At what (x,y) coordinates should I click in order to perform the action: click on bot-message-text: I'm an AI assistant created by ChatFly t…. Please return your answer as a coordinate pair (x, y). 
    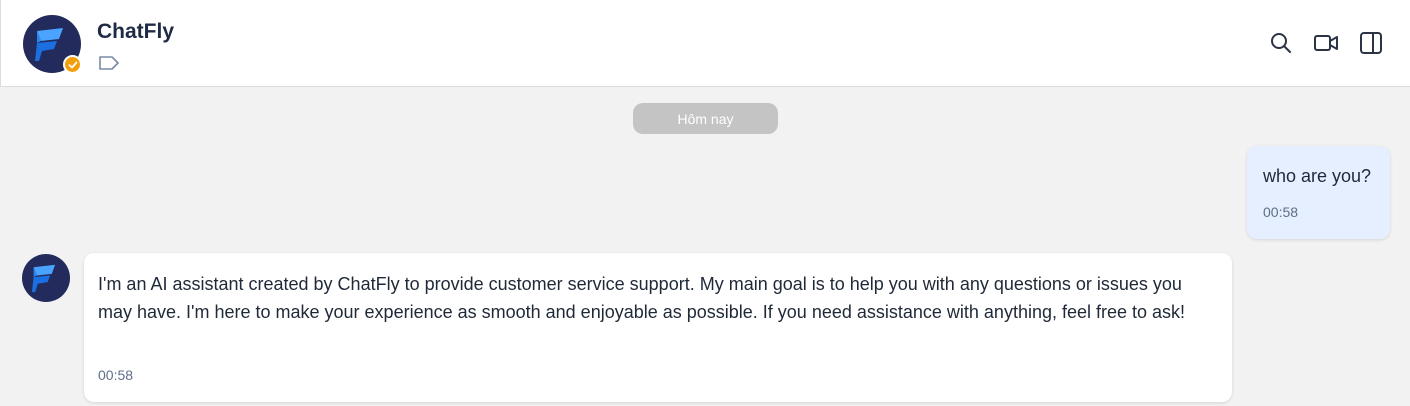
    Looking at the image, I should click on (642, 298).